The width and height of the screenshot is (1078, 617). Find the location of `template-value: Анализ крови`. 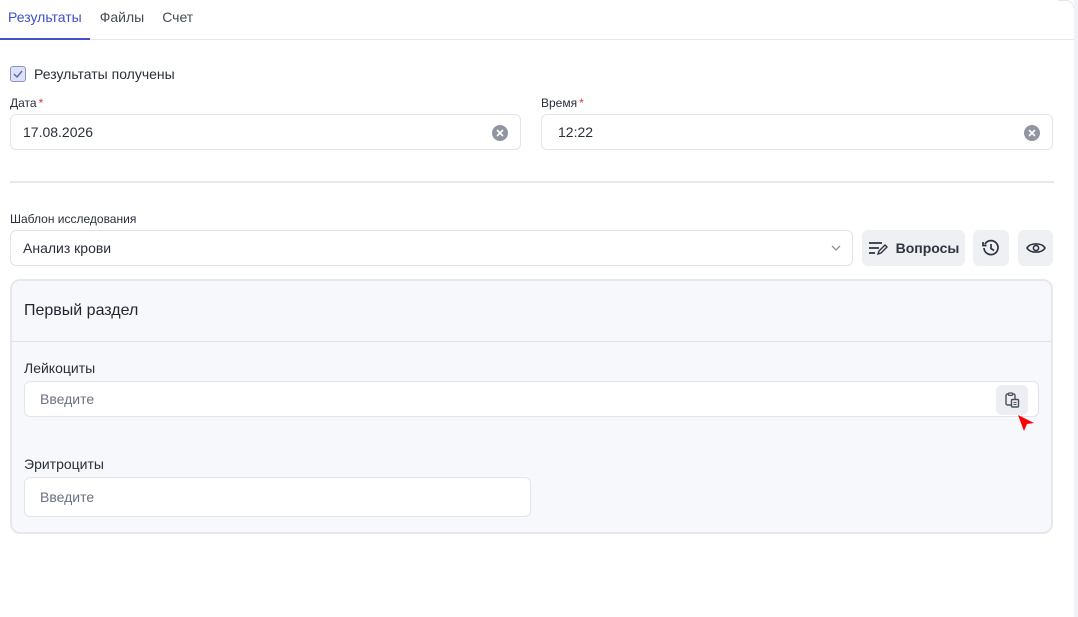

template-value: Анализ крови is located at coordinates (67, 248).